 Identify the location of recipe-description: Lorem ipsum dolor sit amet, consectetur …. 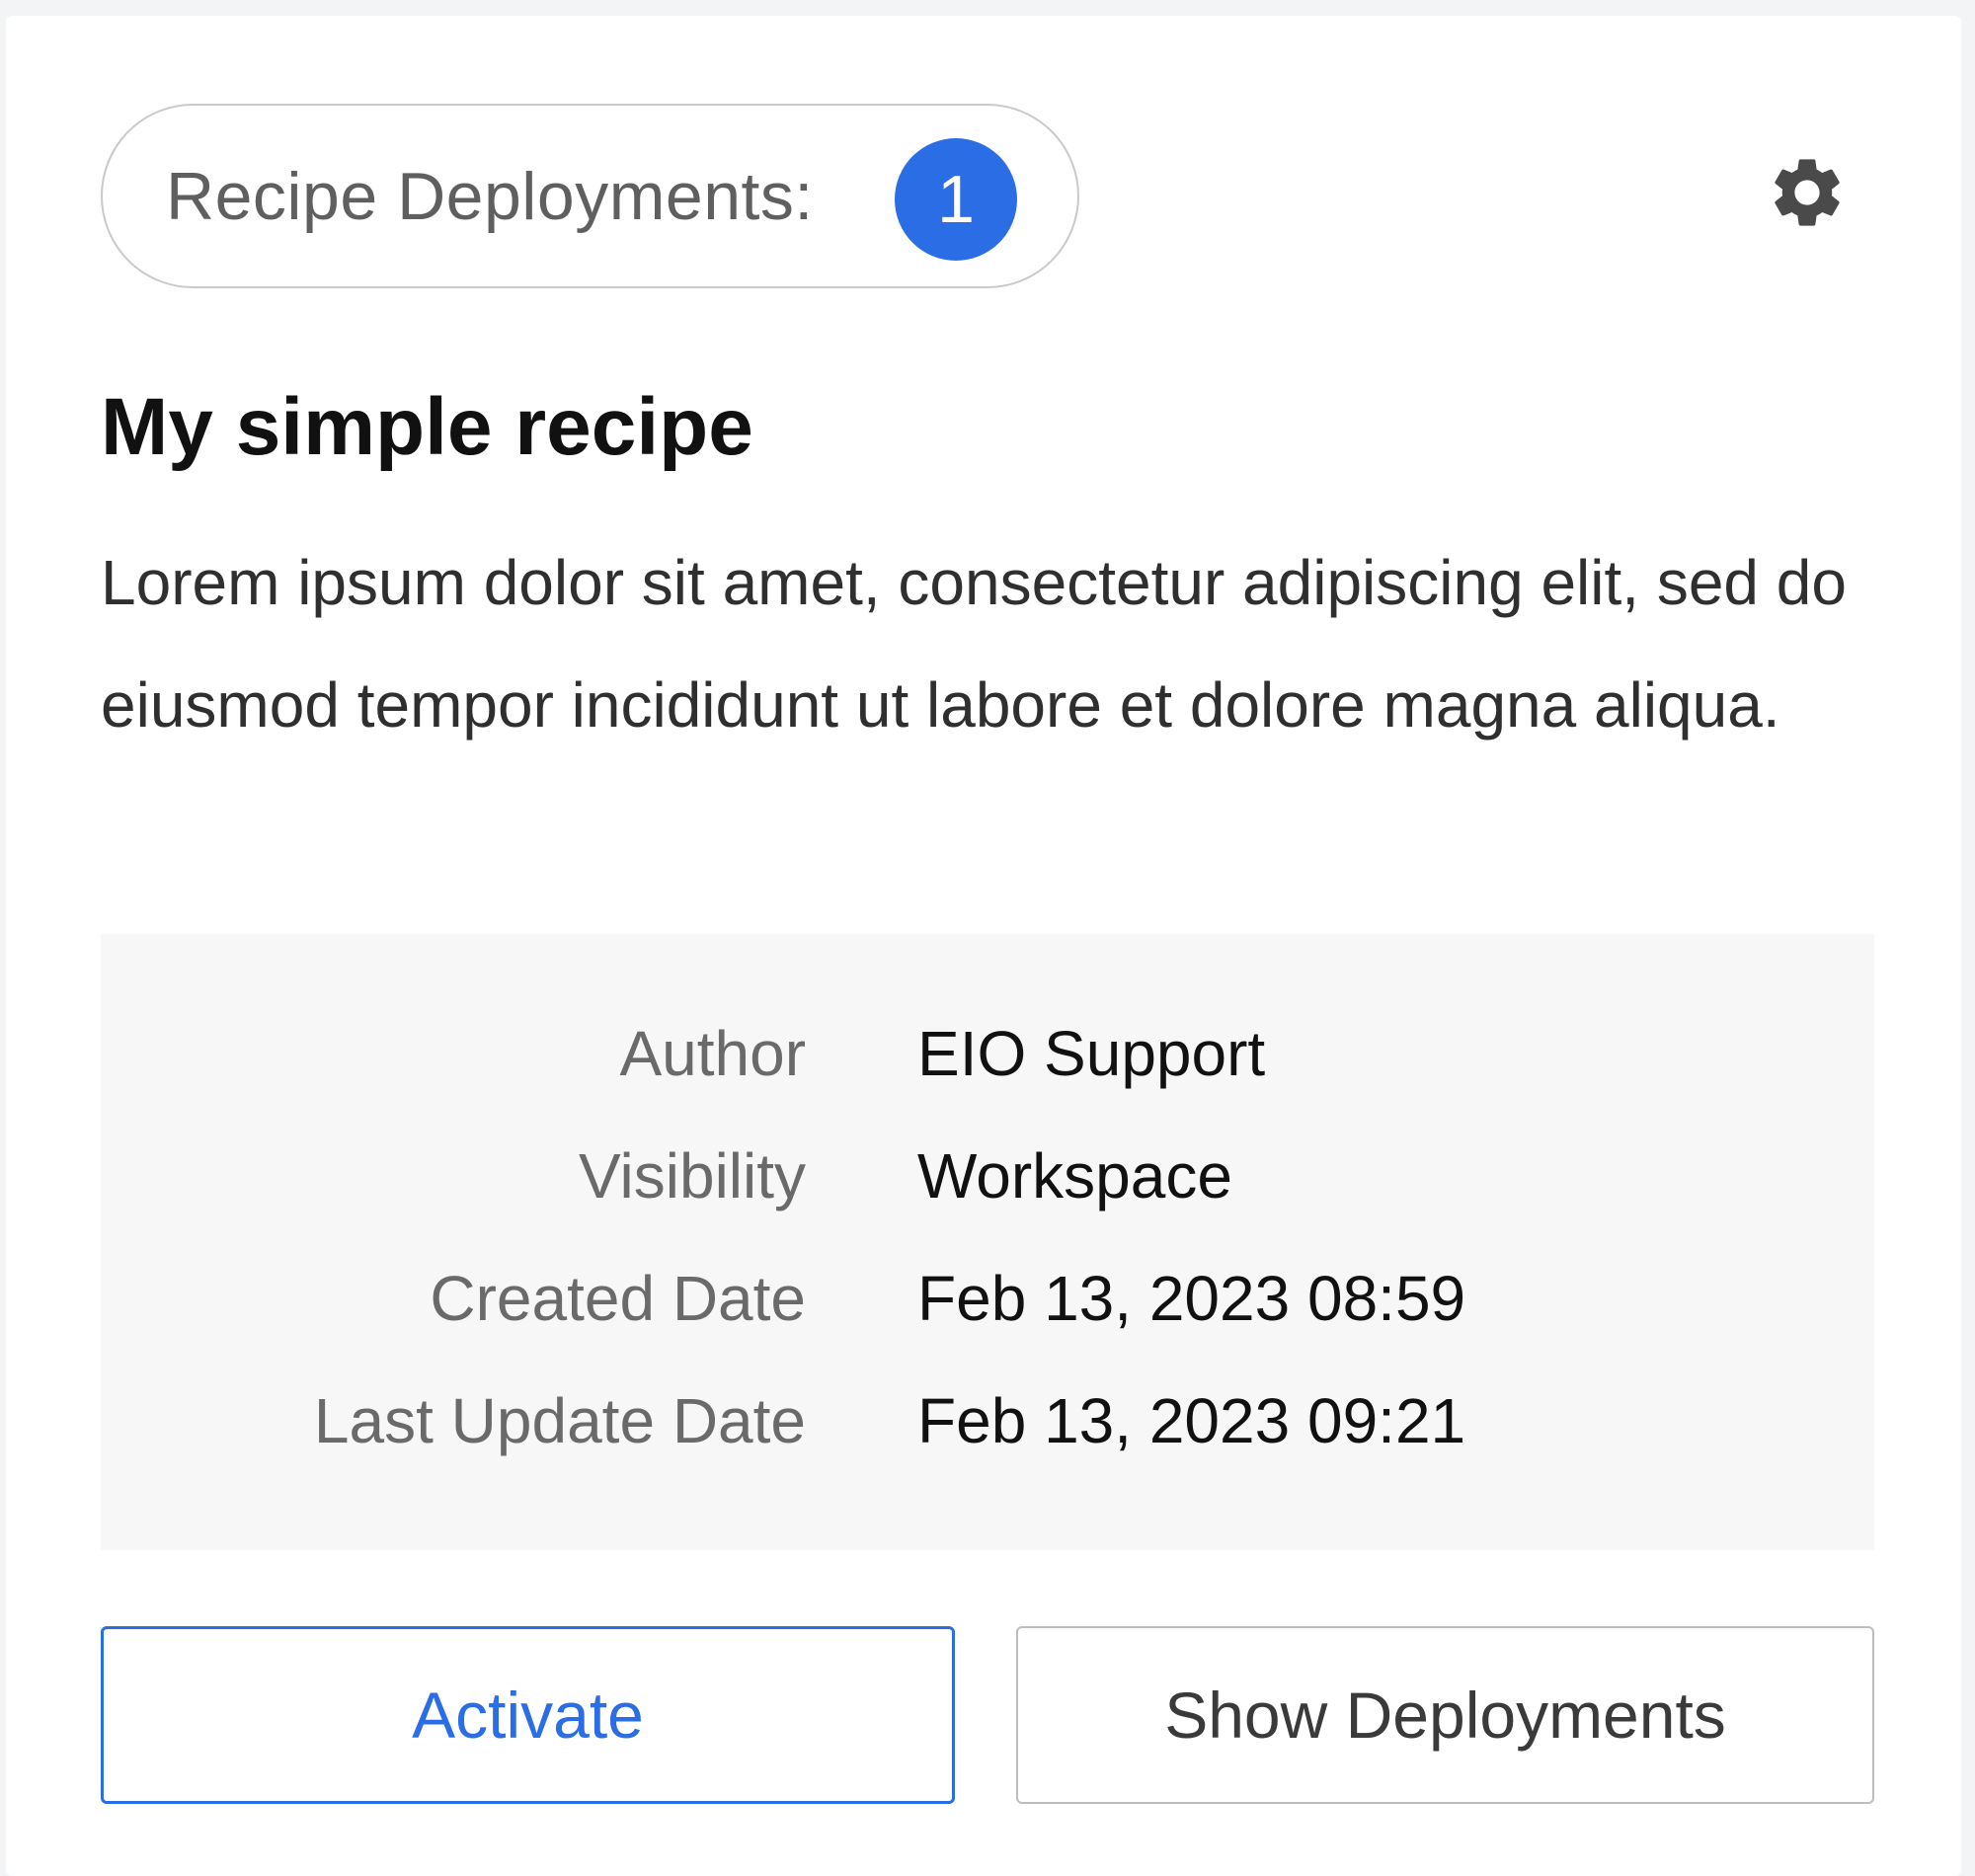
(974, 644).